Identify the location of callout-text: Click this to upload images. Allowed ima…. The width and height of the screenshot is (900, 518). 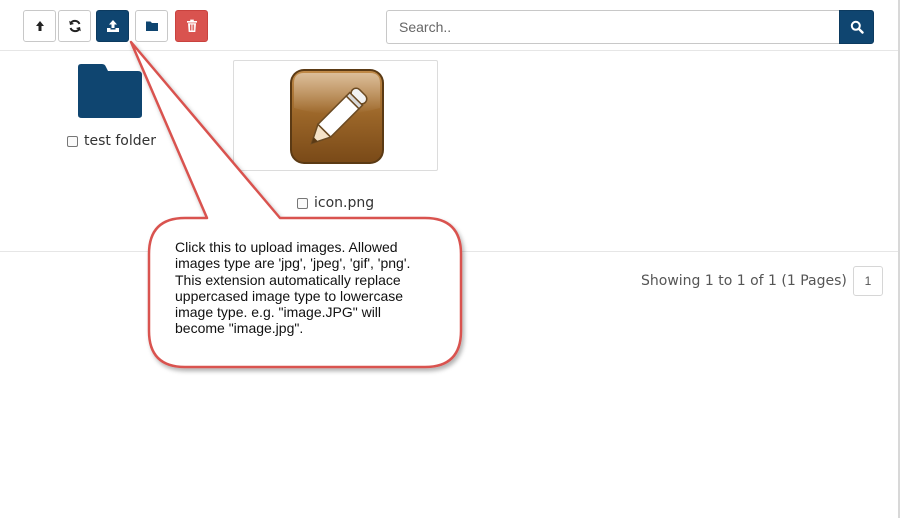
(317, 288).